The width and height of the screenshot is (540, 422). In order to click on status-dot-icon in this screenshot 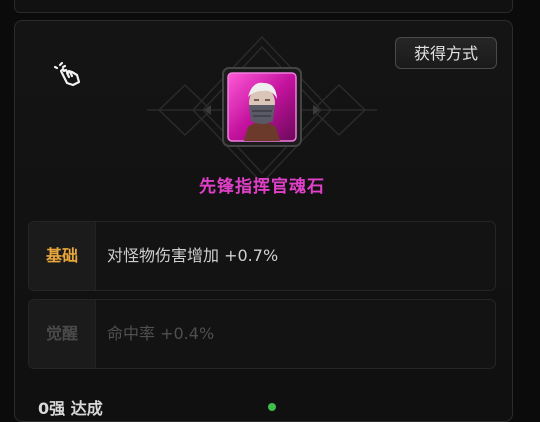, I will do `click(272, 407)`.